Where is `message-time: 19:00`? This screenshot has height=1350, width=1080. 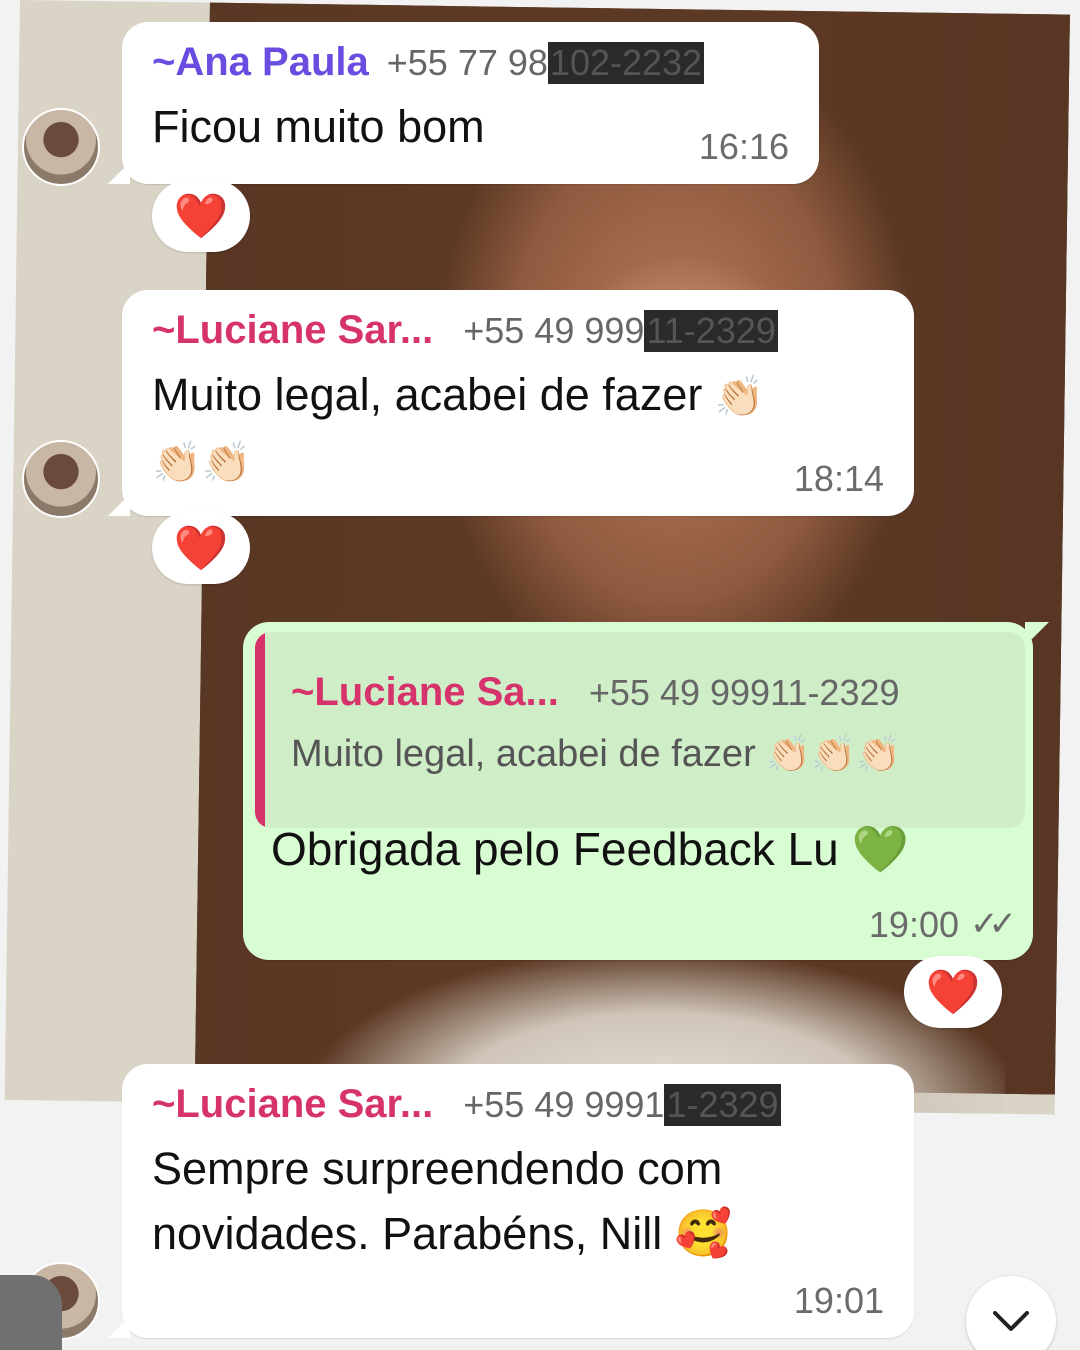 message-time: 19:00 is located at coordinates (913, 924).